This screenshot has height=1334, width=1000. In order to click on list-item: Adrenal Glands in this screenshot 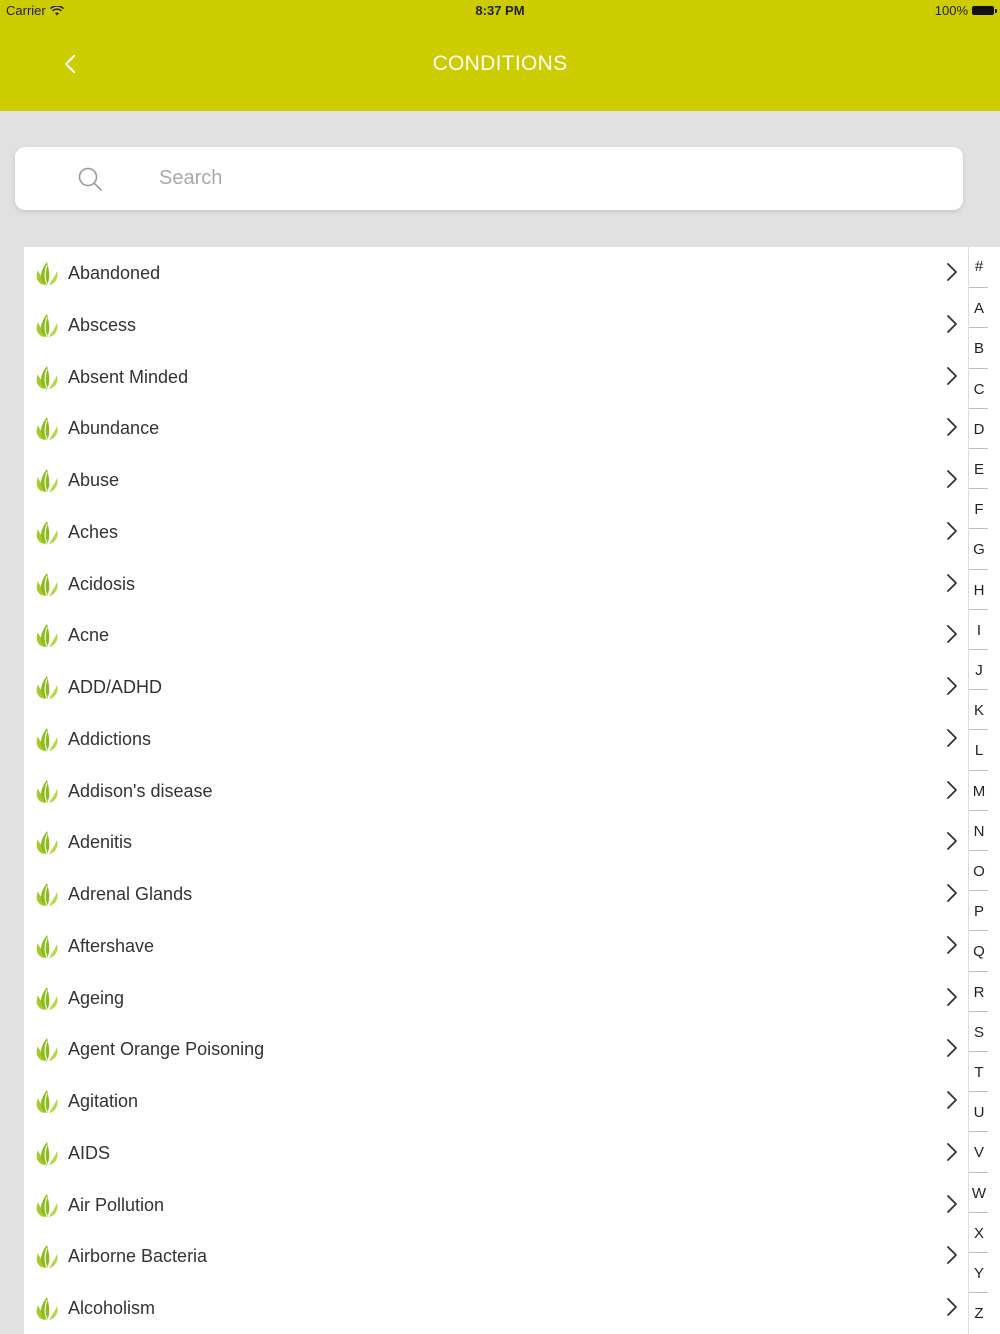, I will do `click(496, 894)`.